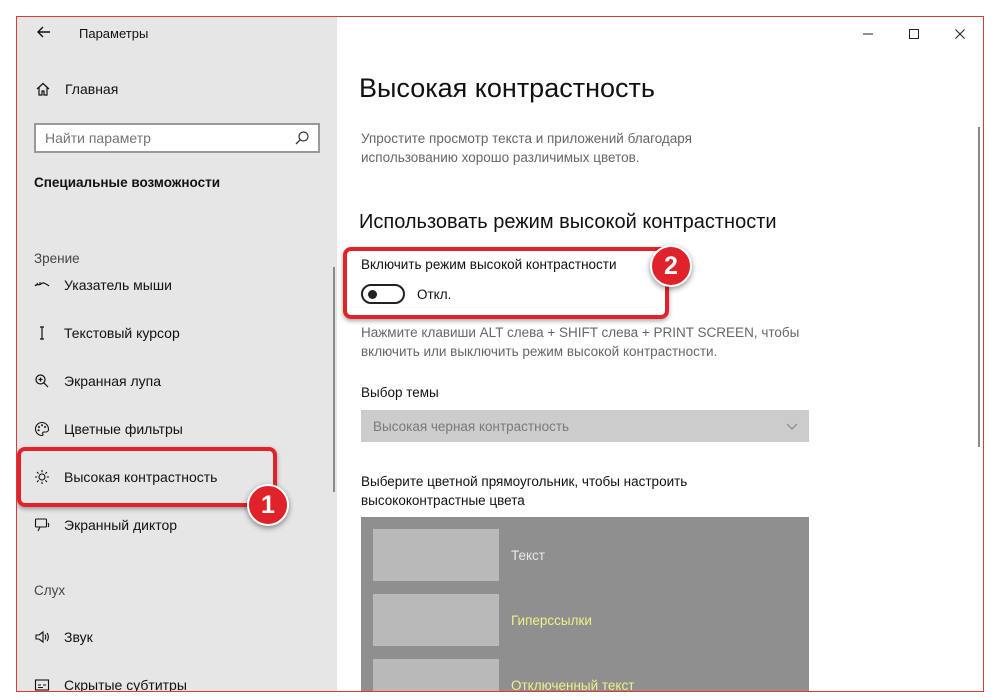 The image size is (1000, 700). I want to click on color-row-text: Текст, so click(583, 555).